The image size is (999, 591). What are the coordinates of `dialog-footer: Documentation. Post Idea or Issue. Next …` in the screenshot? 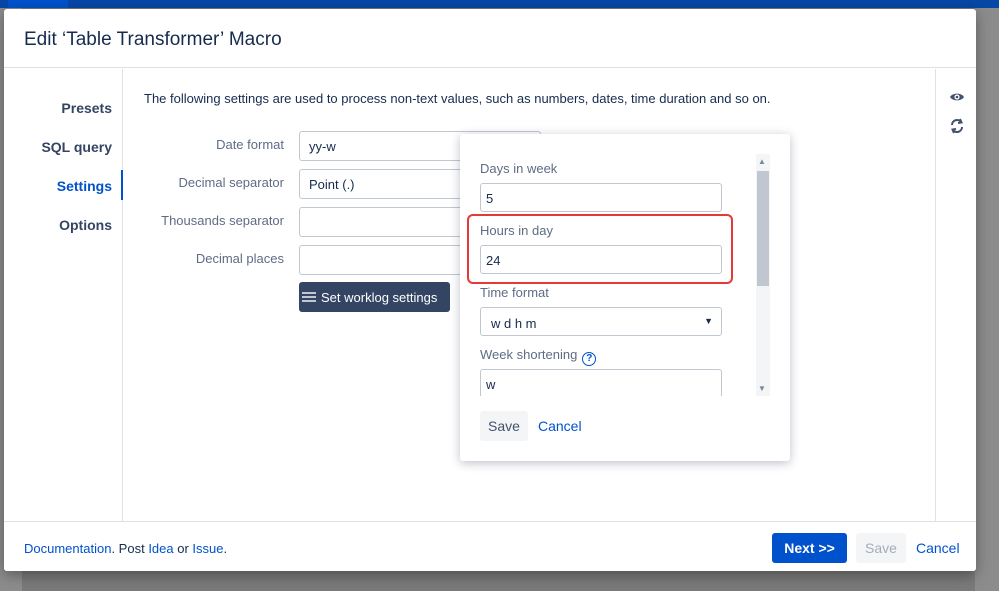 It's located at (490, 546).